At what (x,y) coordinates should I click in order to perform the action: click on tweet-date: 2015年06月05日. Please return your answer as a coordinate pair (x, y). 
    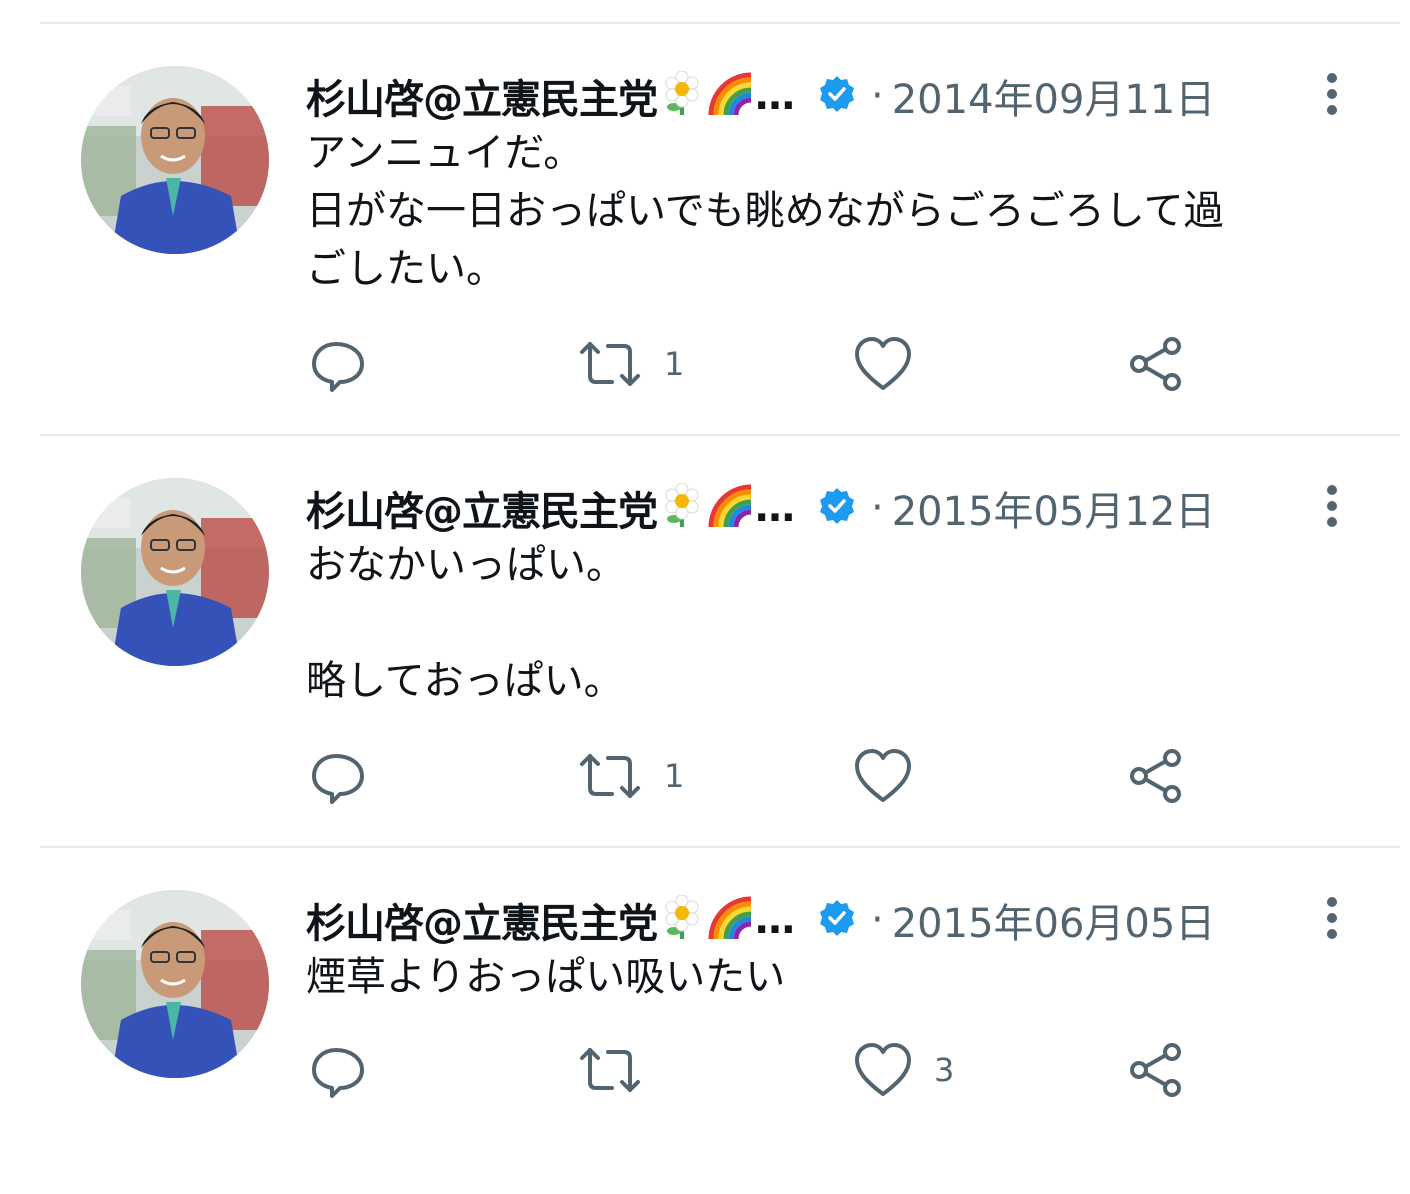
    Looking at the image, I should click on (1054, 920).